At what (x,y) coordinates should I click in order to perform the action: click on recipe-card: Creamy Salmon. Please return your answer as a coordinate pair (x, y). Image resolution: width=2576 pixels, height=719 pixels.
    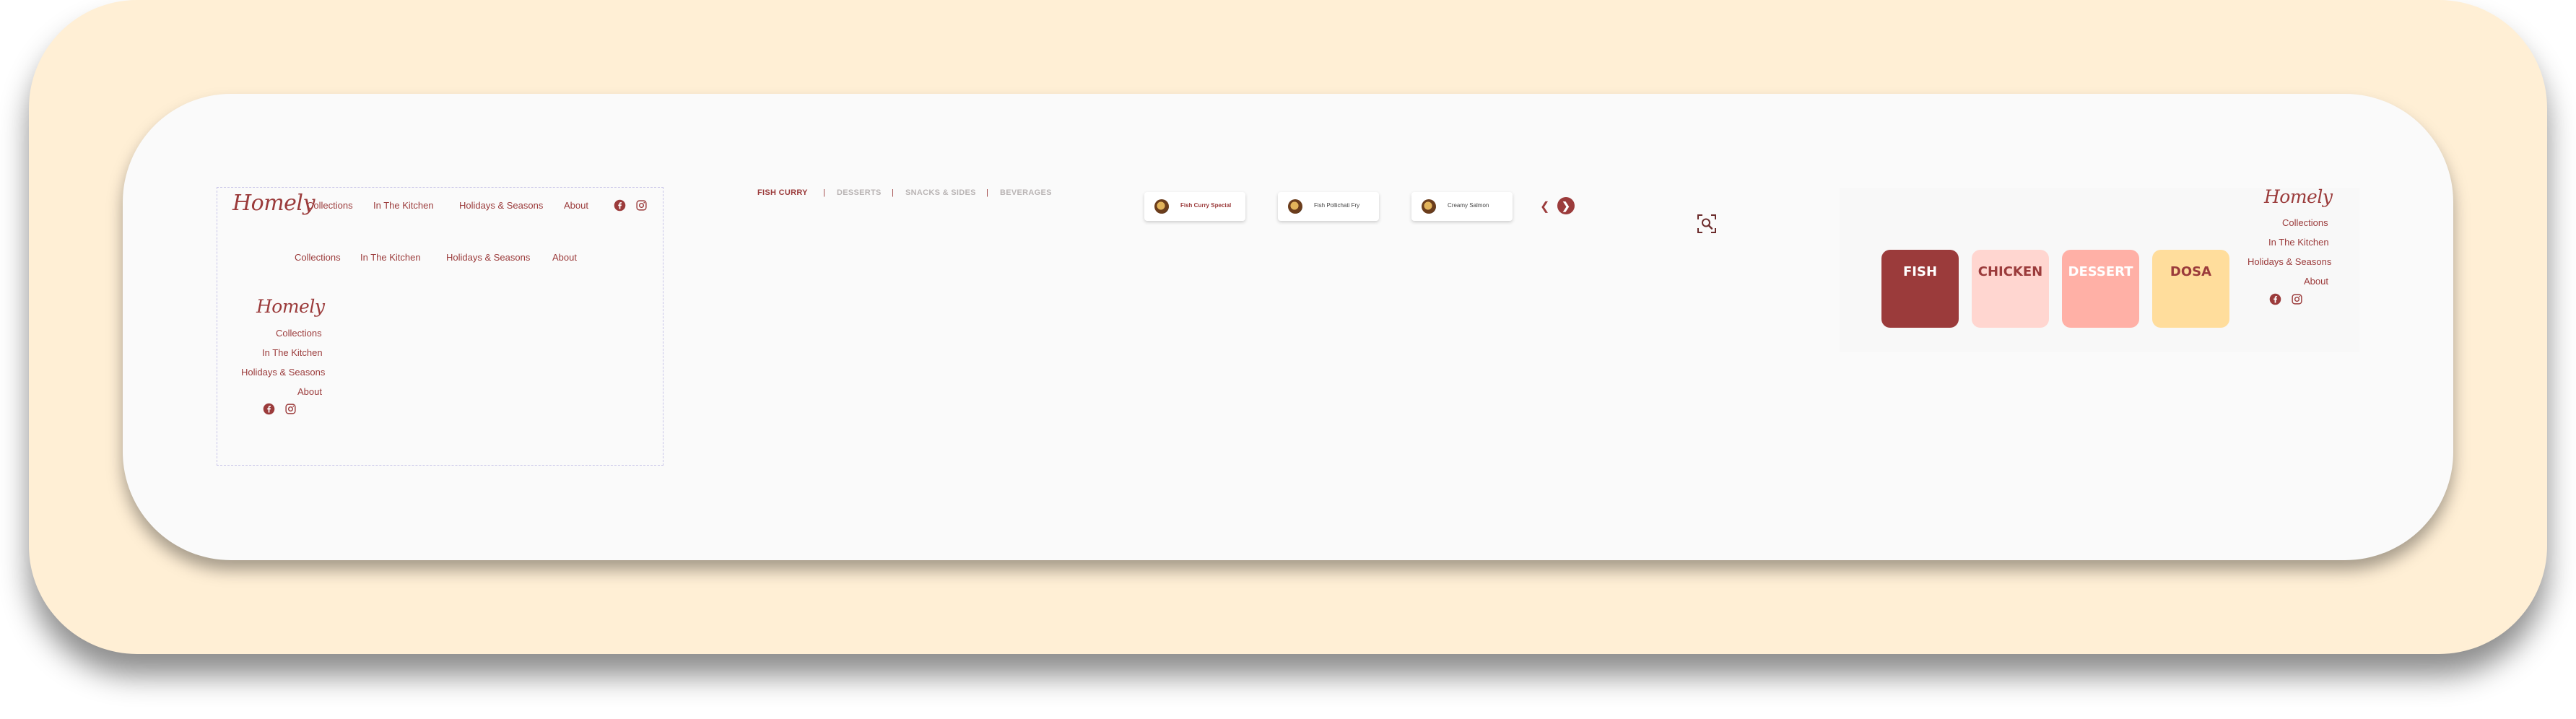
    Looking at the image, I should click on (1462, 206).